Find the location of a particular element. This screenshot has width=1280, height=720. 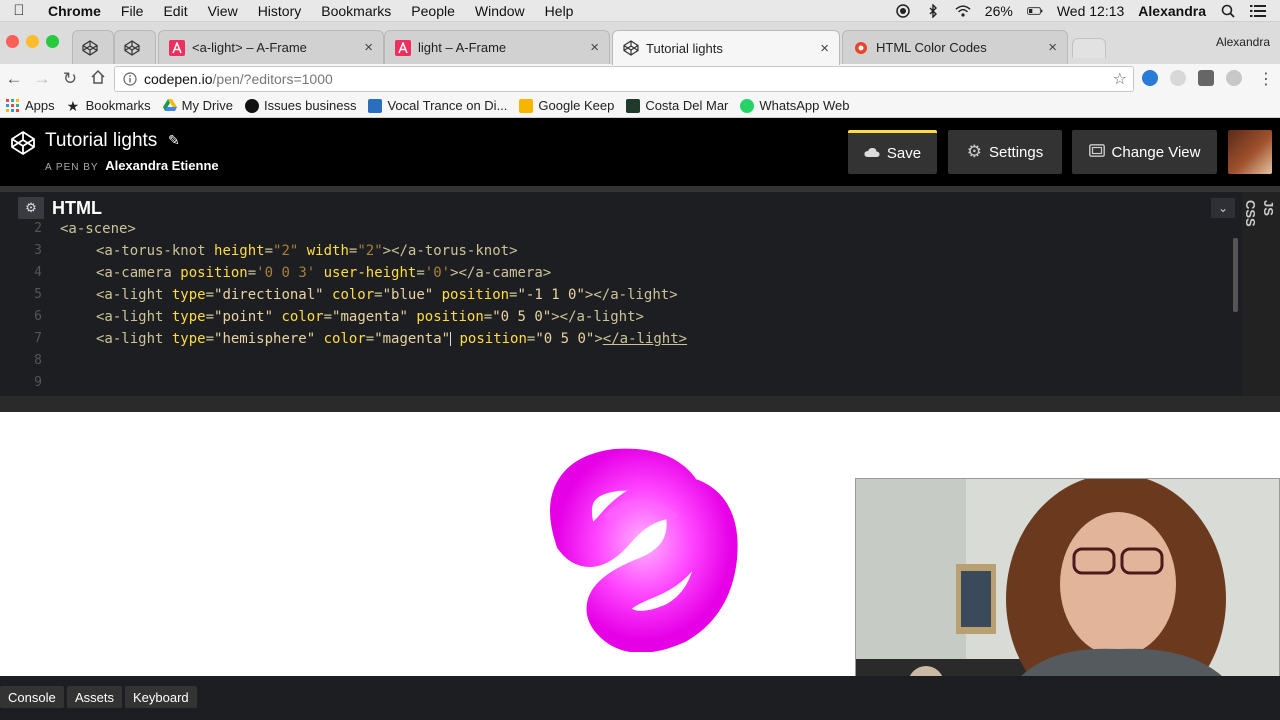

bookmark-google-keep: Google Keep is located at coordinates (566, 105).